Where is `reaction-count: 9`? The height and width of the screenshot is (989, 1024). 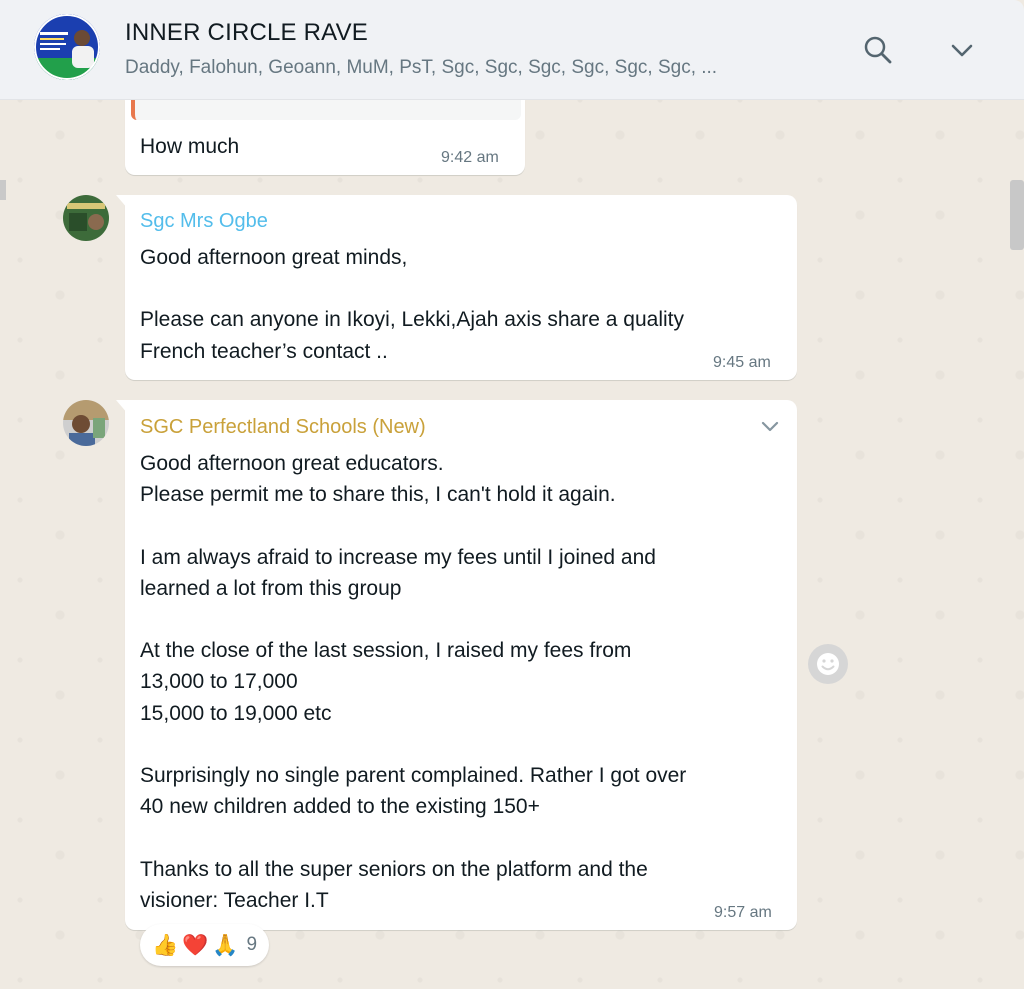
reaction-count: 9 is located at coordinates (252, 944).